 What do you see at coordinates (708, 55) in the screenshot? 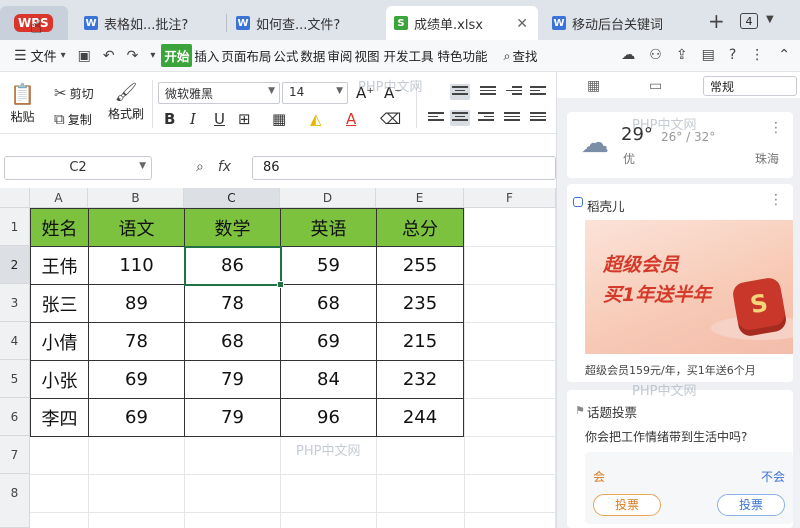
I see `calendar-icon: ▤` at bounding box center [708, 55].